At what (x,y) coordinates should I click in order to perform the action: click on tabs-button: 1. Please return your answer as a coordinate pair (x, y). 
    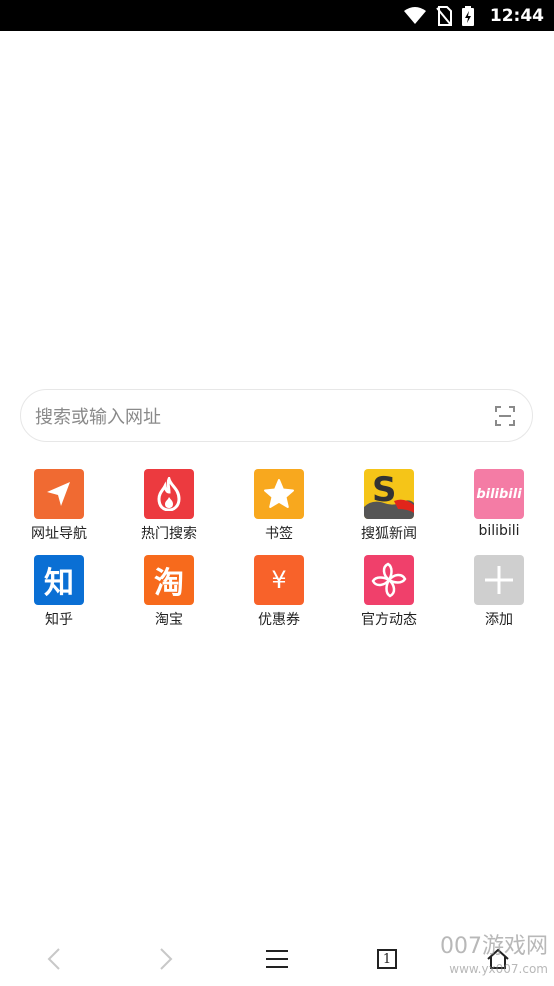
    Looking at the image, I should click on (387, 959).